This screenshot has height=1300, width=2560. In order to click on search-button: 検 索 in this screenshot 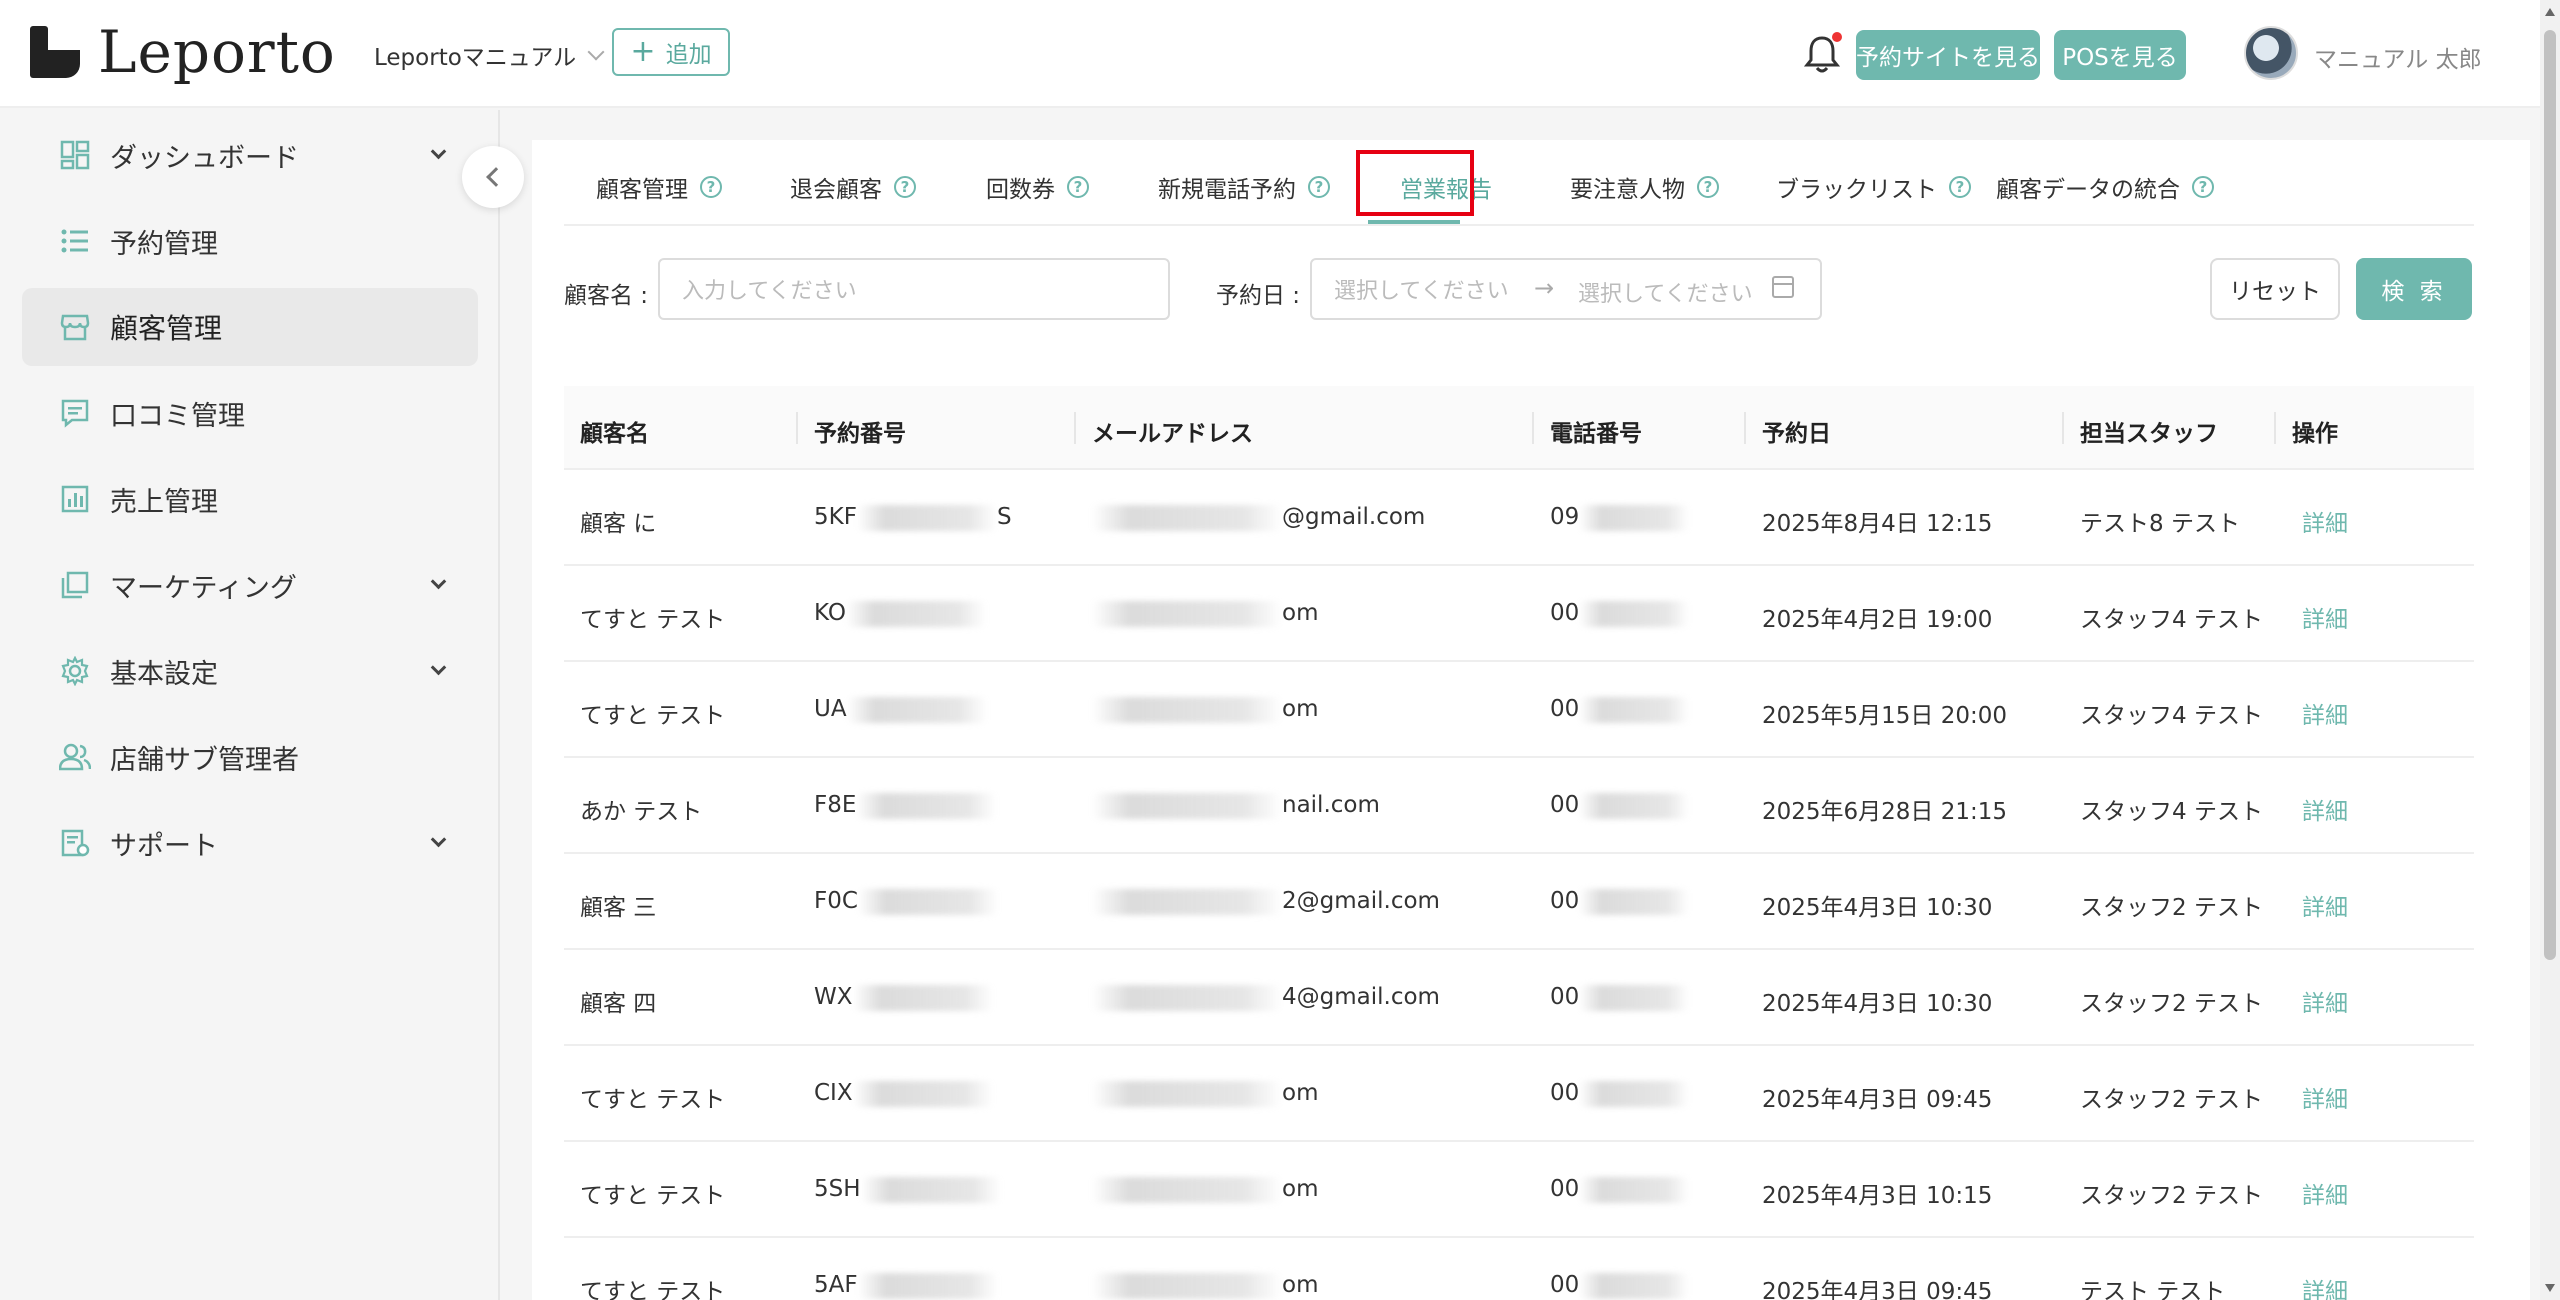, I will do `click(2414, 289)`.